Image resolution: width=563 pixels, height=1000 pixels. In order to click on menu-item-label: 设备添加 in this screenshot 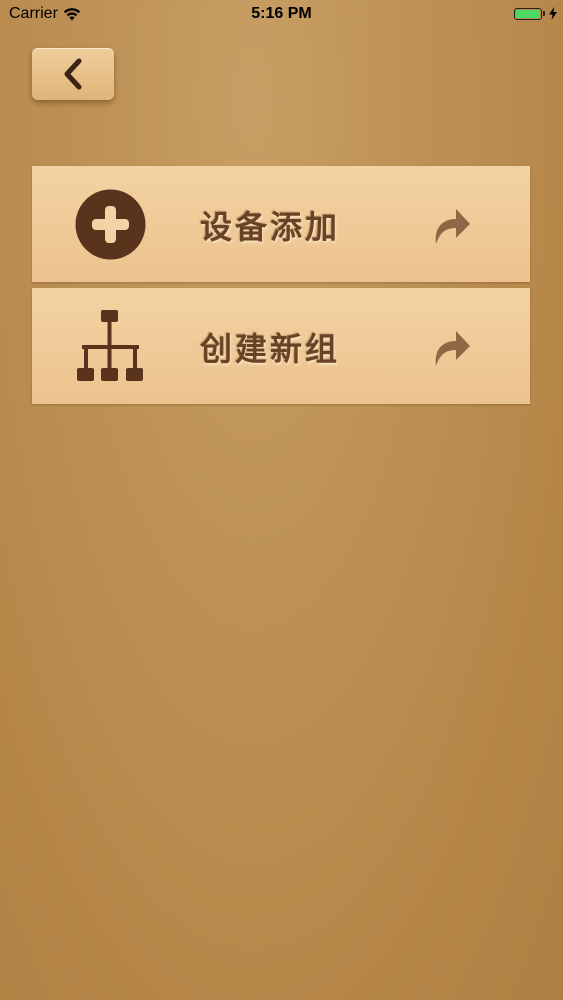, I will do `click(270, 227)`.